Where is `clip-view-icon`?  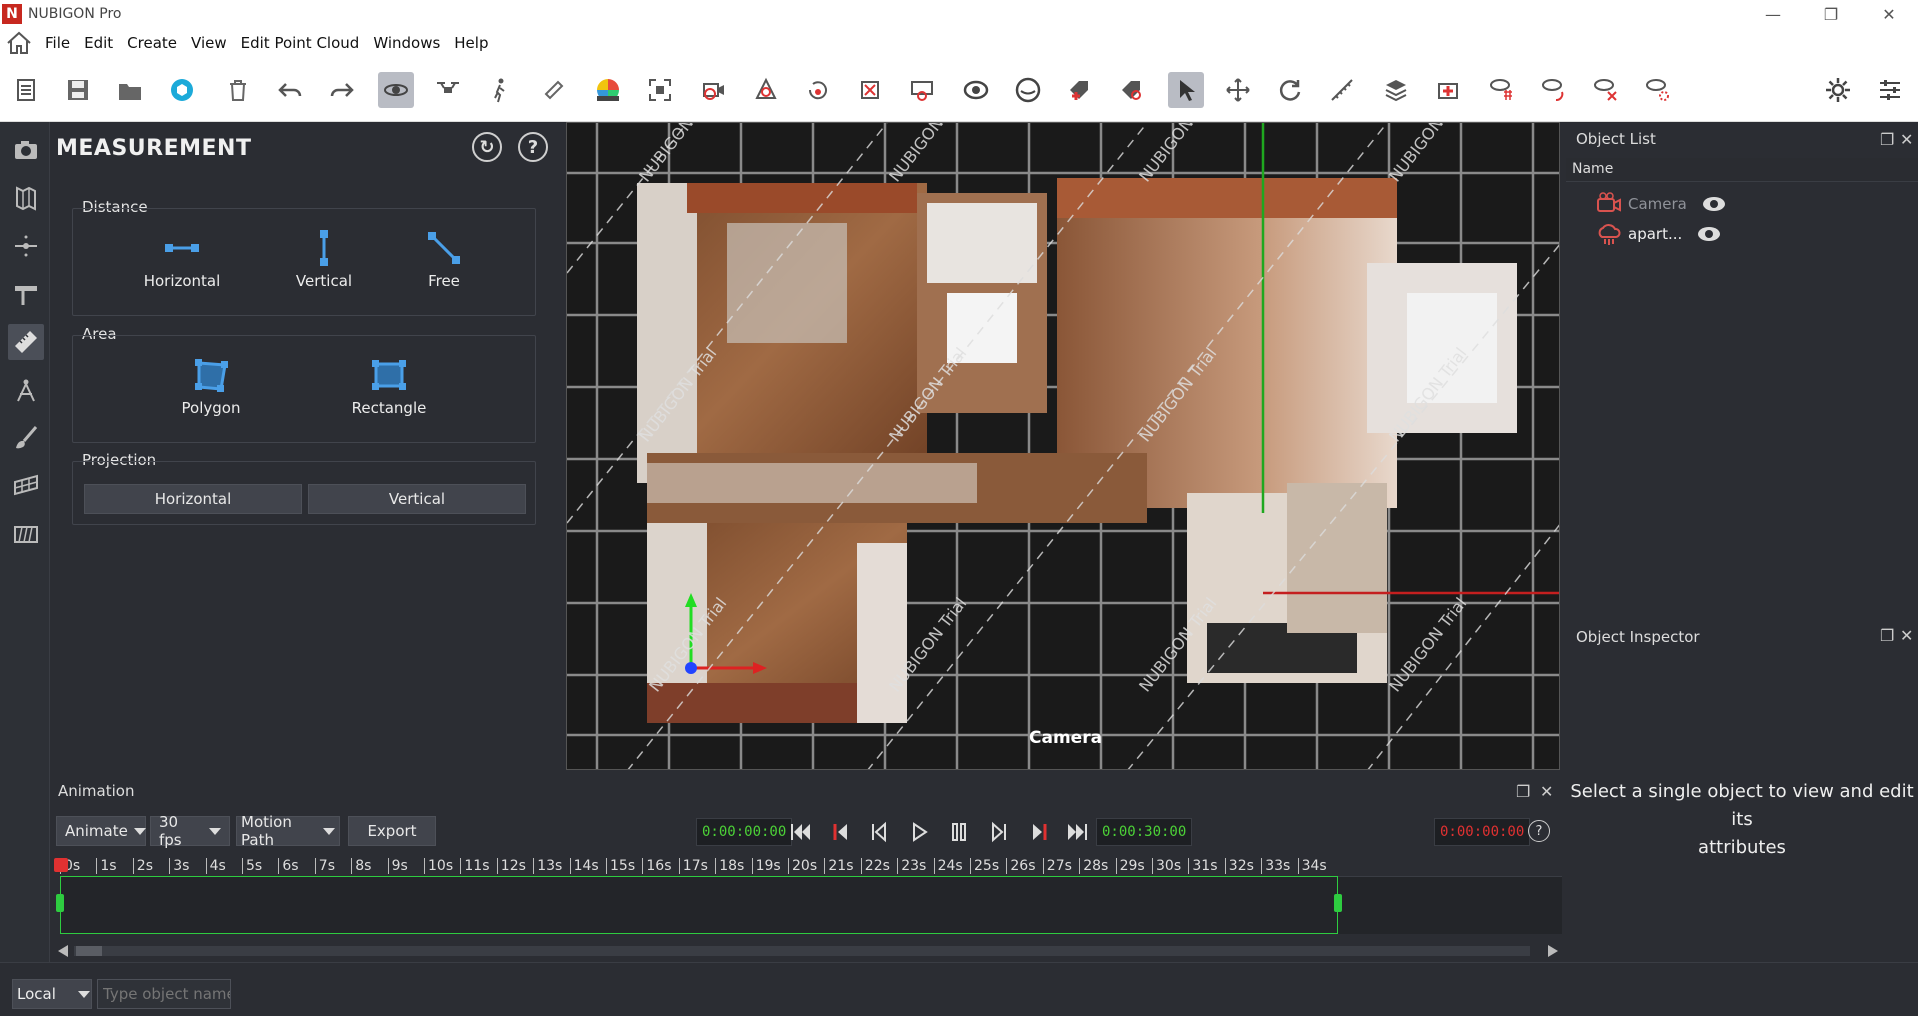
clip-view-icon is located at coordinates (922, 90).